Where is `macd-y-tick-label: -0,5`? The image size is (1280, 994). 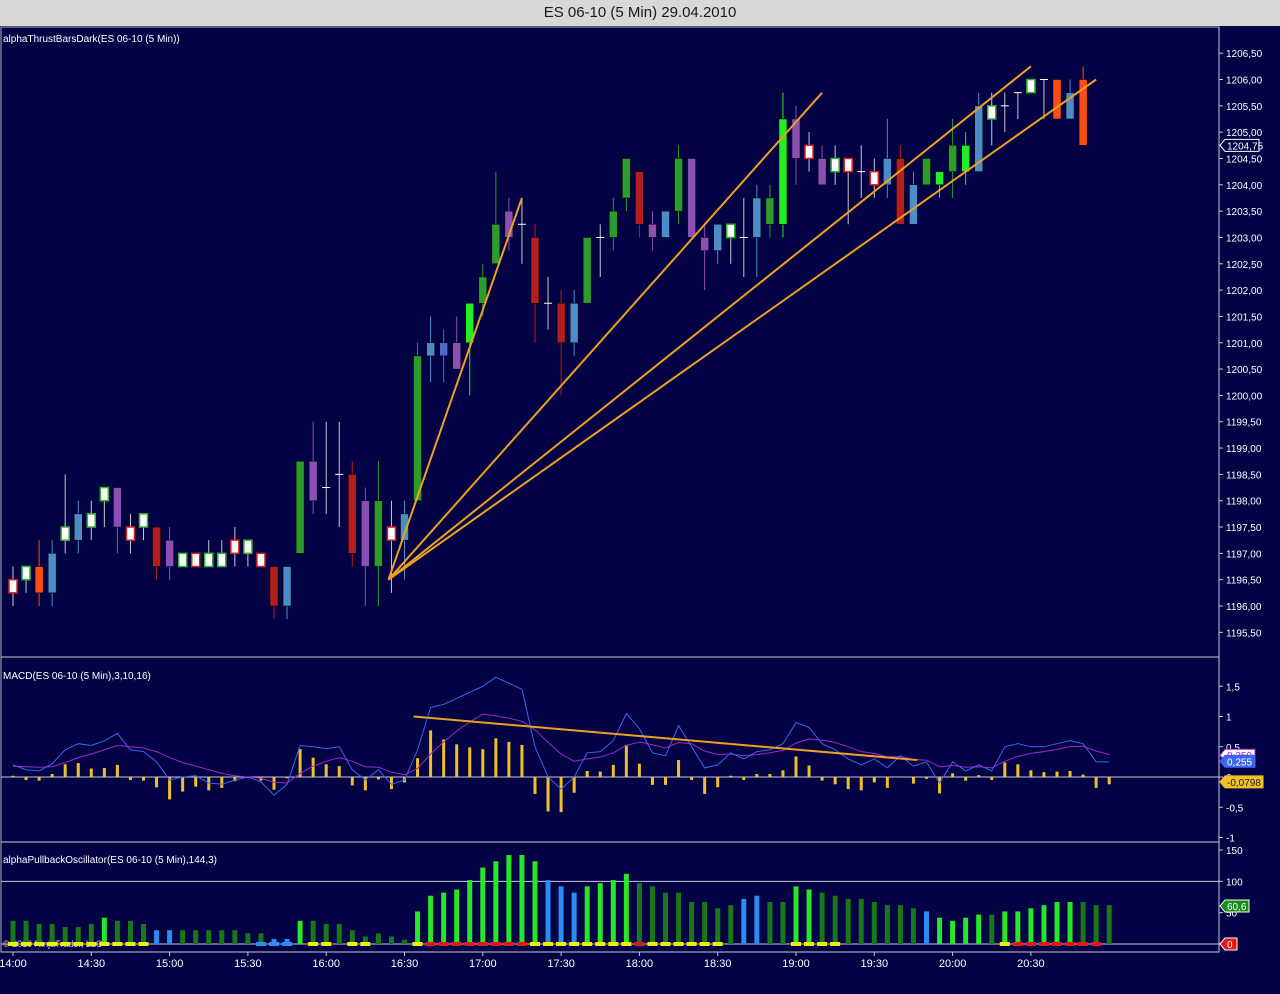 macd-y-tick-label: -0,5 is located at coordinates (1235, 808).